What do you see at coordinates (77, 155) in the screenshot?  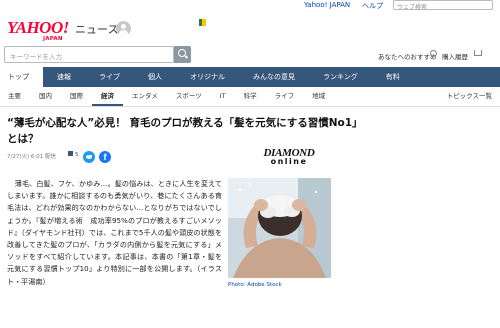 I see `comment-count: 5` at bounding box center [77, 155].